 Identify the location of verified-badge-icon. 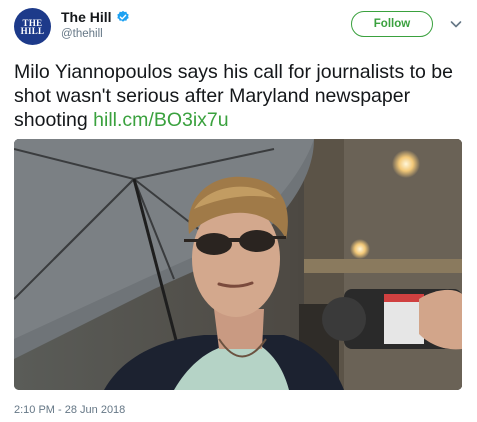
(123, 17).